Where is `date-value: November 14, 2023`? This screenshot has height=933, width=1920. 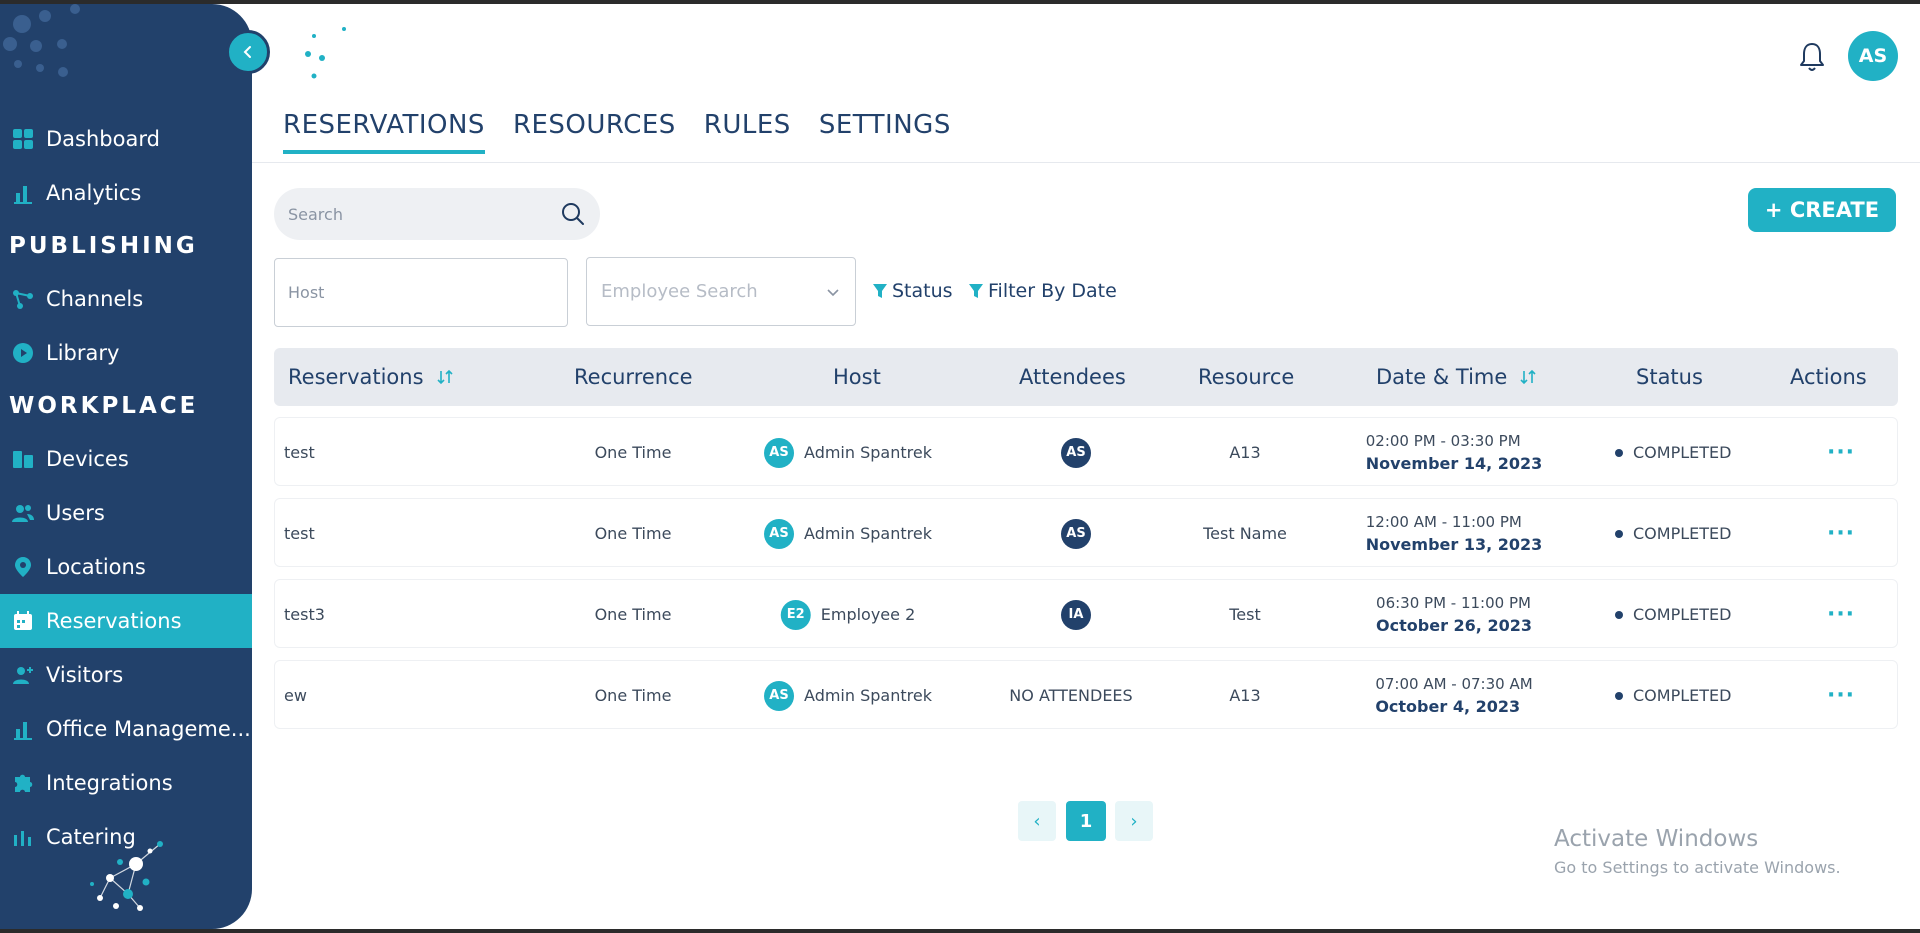 date-value: November 14, 2023 is located at coordinates (1454, 463).